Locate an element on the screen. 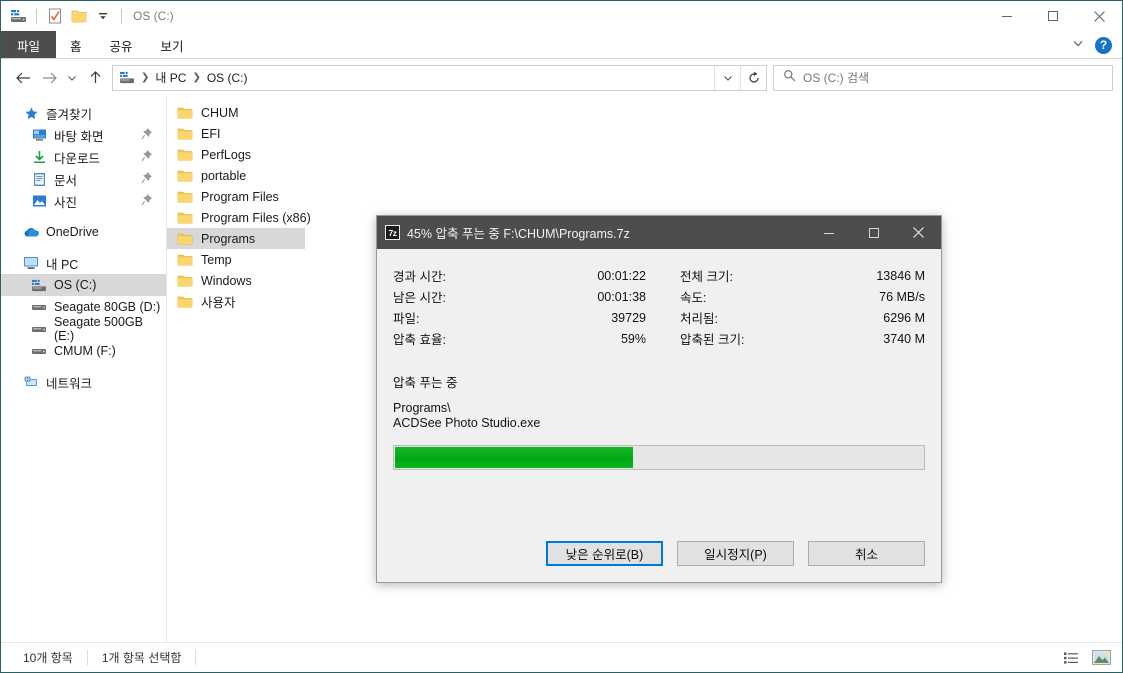 This screenshot has width=1123, height=673. list-item: EFI is located at coordinates (236, 133).